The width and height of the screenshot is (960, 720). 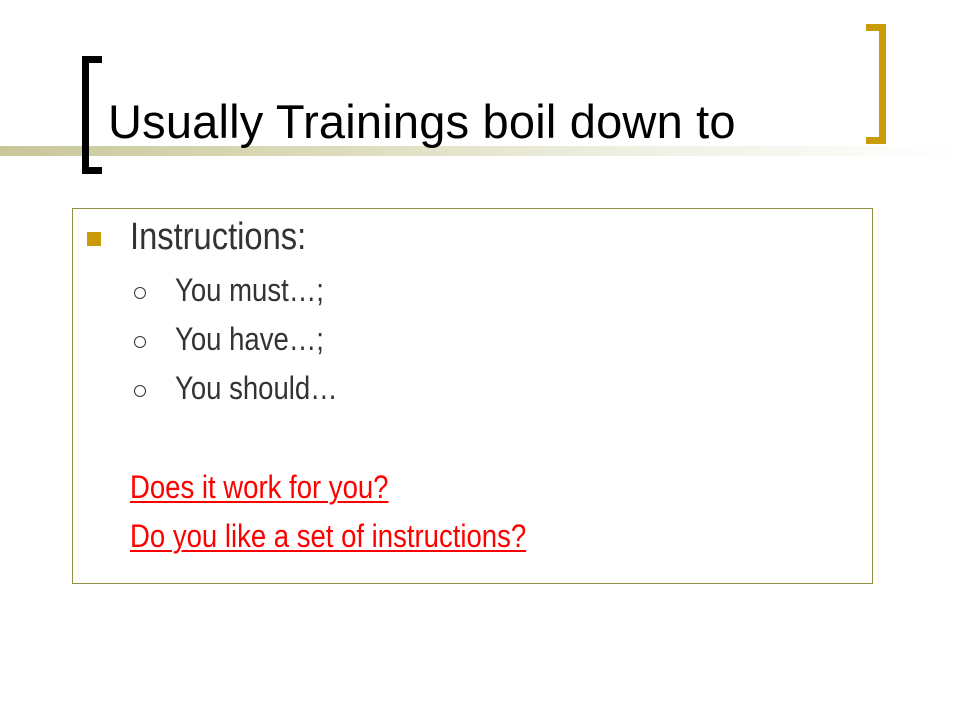 What do you see at coordinates (249, 290) in the screenshot?
I see `sub-bullet-item: You must…;` at bounding box center [249, 290].